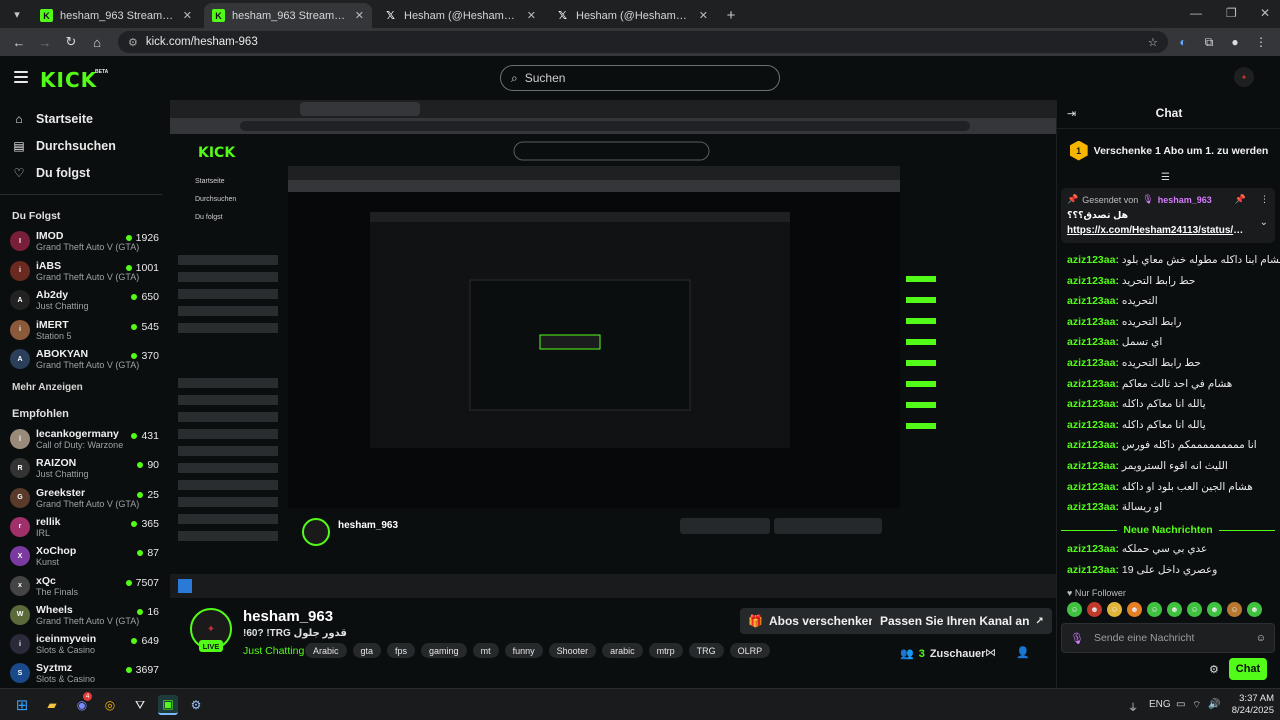 The width and height of the screenshot is (1280, 720). I want to click on sidebar-item-home: ⌂ Startseite, so click(52, 119).